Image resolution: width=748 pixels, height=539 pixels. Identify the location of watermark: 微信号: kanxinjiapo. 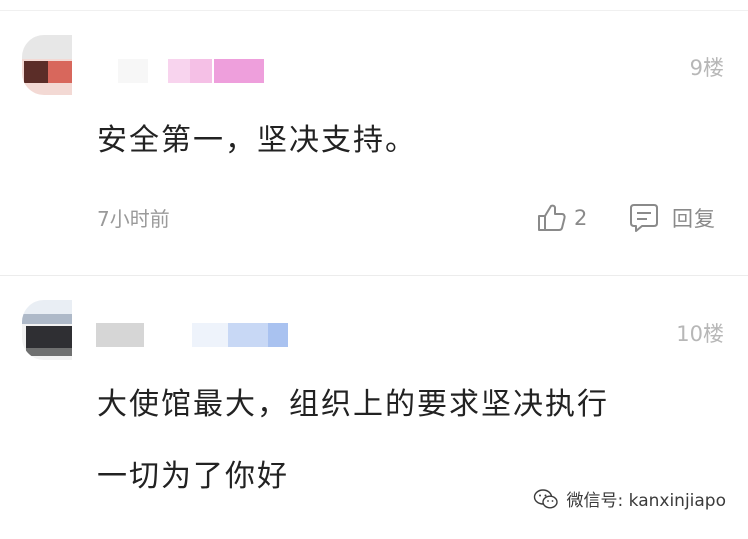
(629, 498).